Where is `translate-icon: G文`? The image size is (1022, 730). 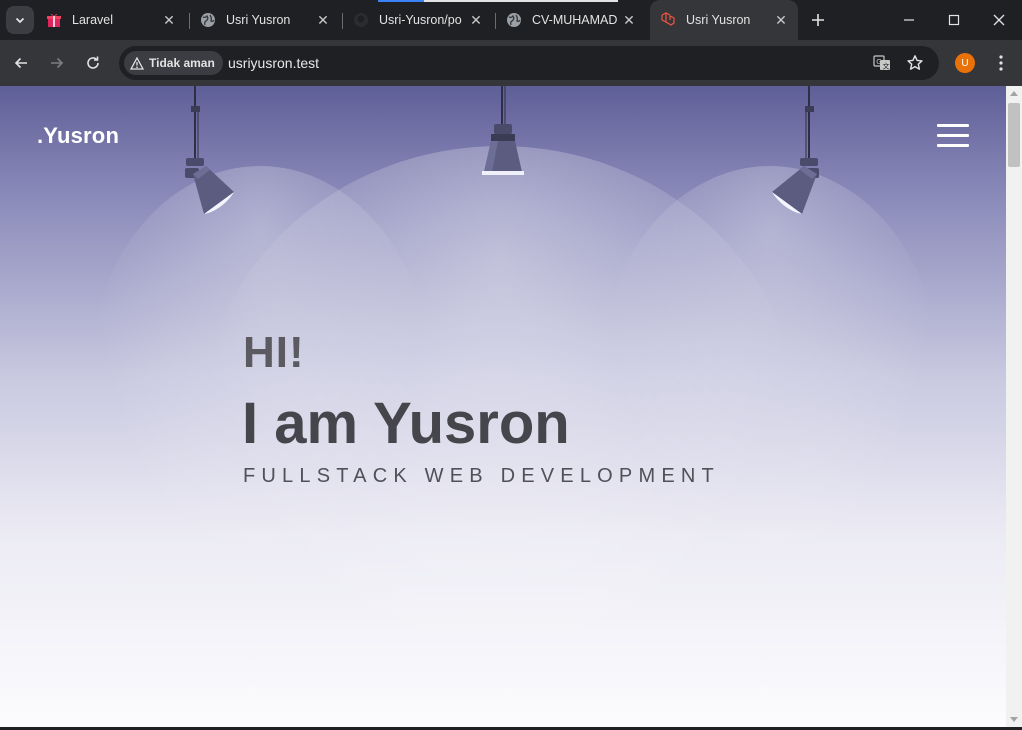 translate-icon: G文 is located at coordinates (881, 62).